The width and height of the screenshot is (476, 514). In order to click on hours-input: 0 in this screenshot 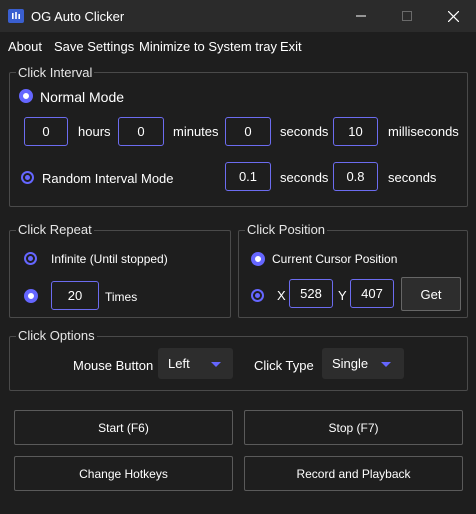, I will do `click(46, 131)`.